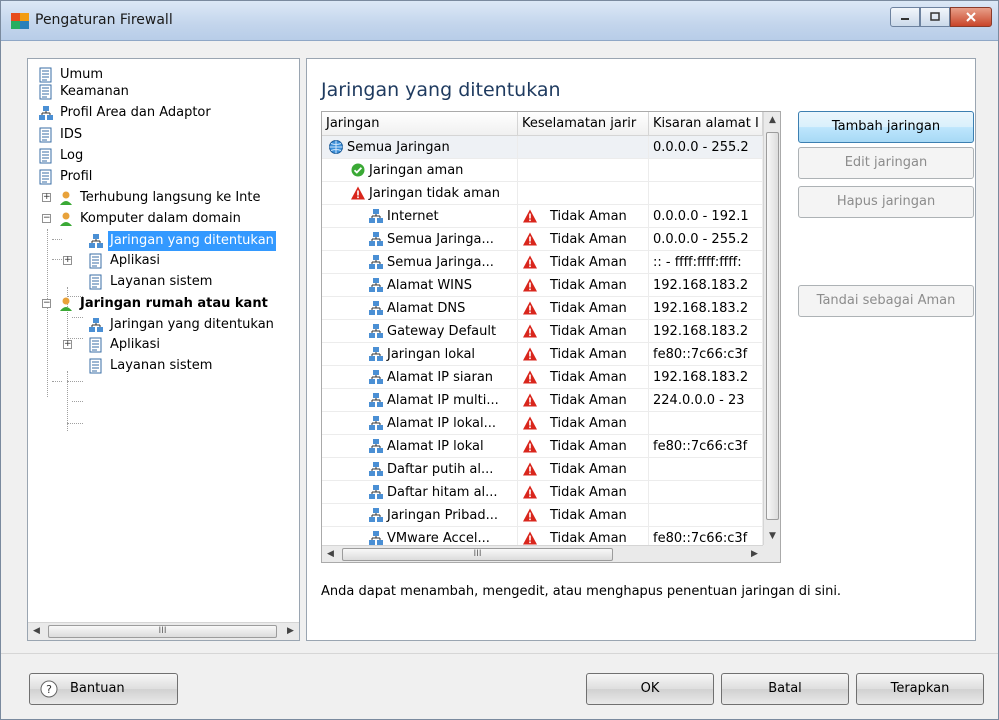 The height and width of the screenshot is (720, 999). Describe the element at coordinates (542, 354) in the screenshot. I see `table-row: Jaringan lokal Tidak Aman fe80::7c66:c3f` at that location.